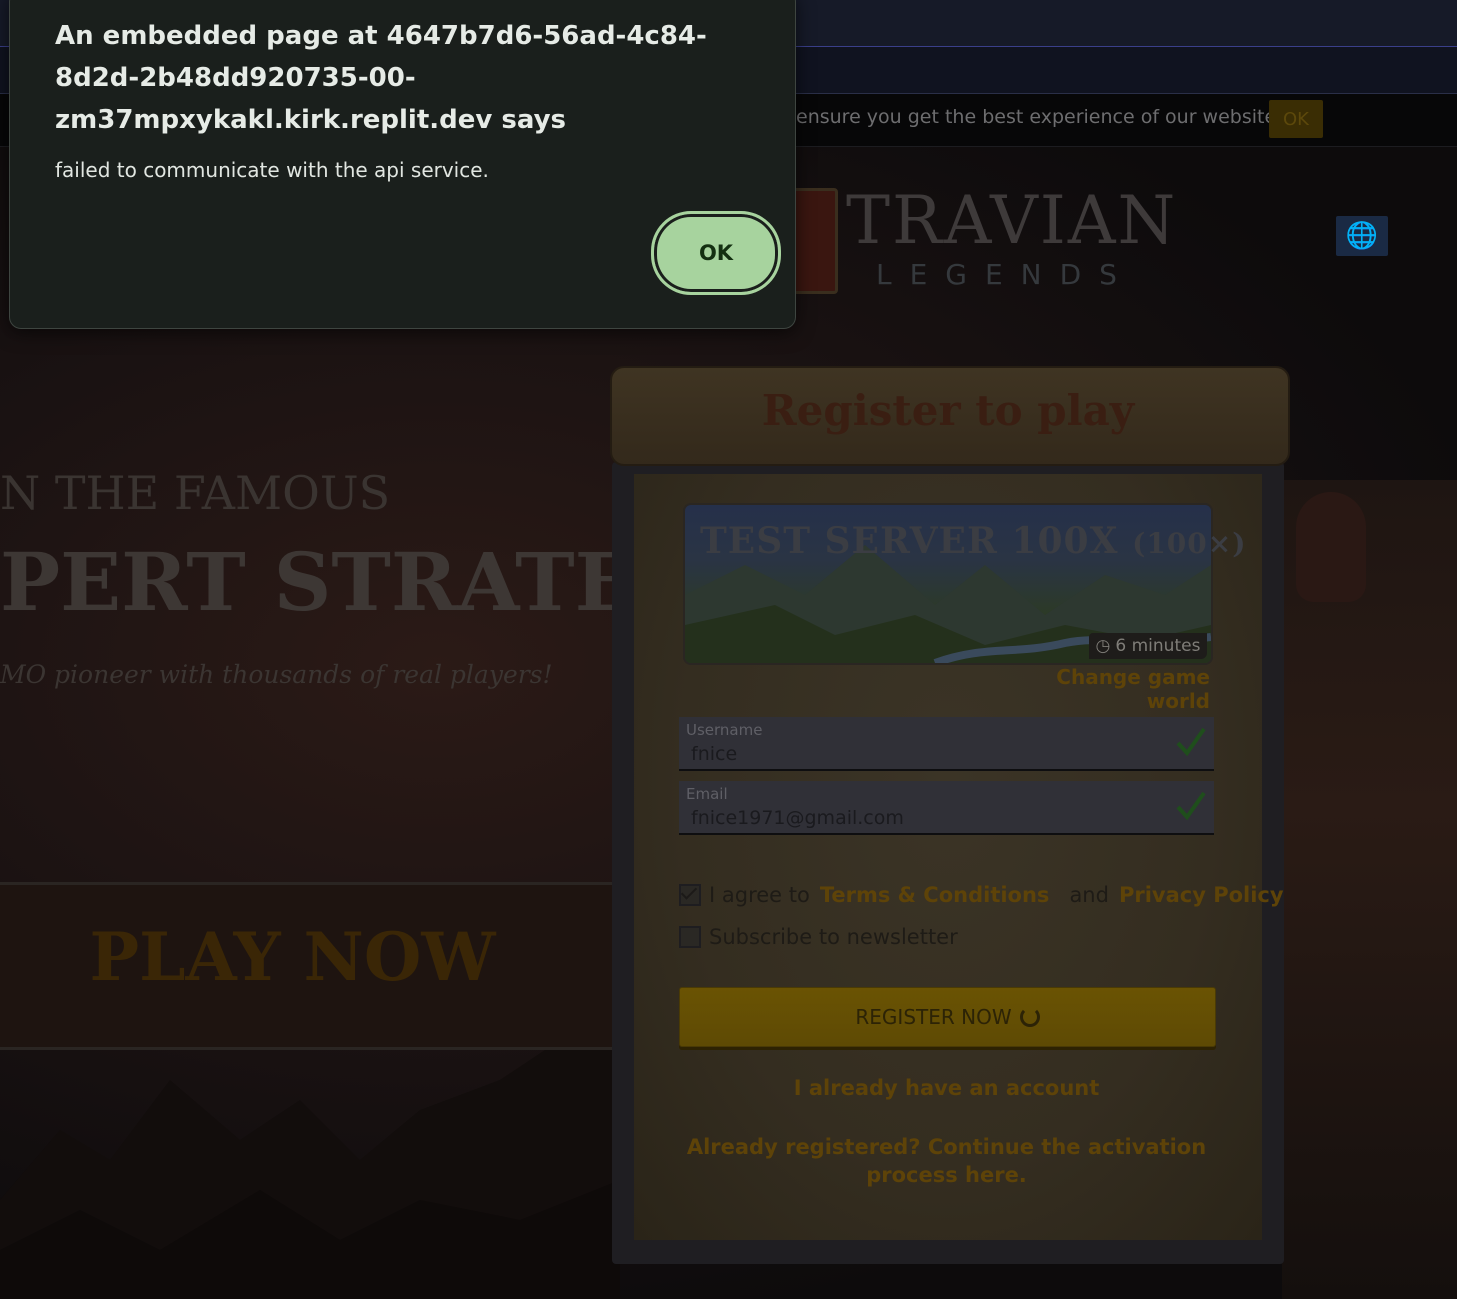 This screenshot has height=1299, width=1457. What do you see at coordinates (707, 794) in the screenshot?
I see `email-label: Email` at bounding box center [707, 794].